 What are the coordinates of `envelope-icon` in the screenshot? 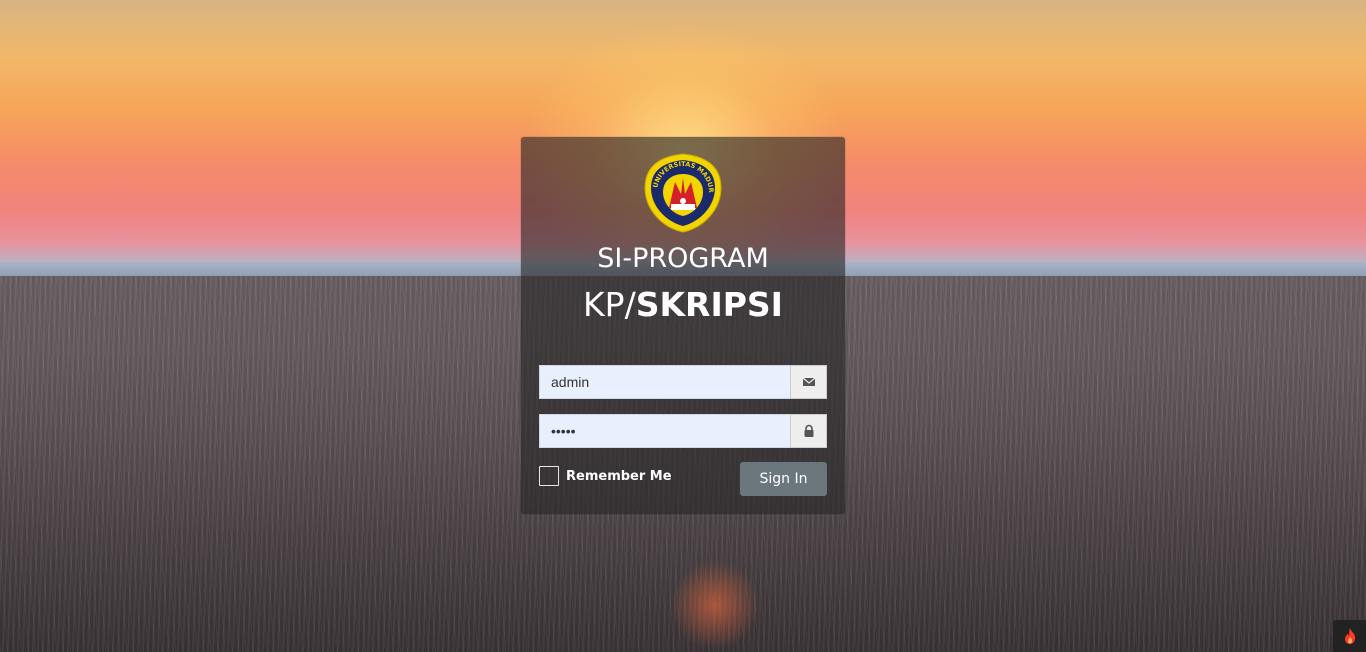 It's located at (808, 381).